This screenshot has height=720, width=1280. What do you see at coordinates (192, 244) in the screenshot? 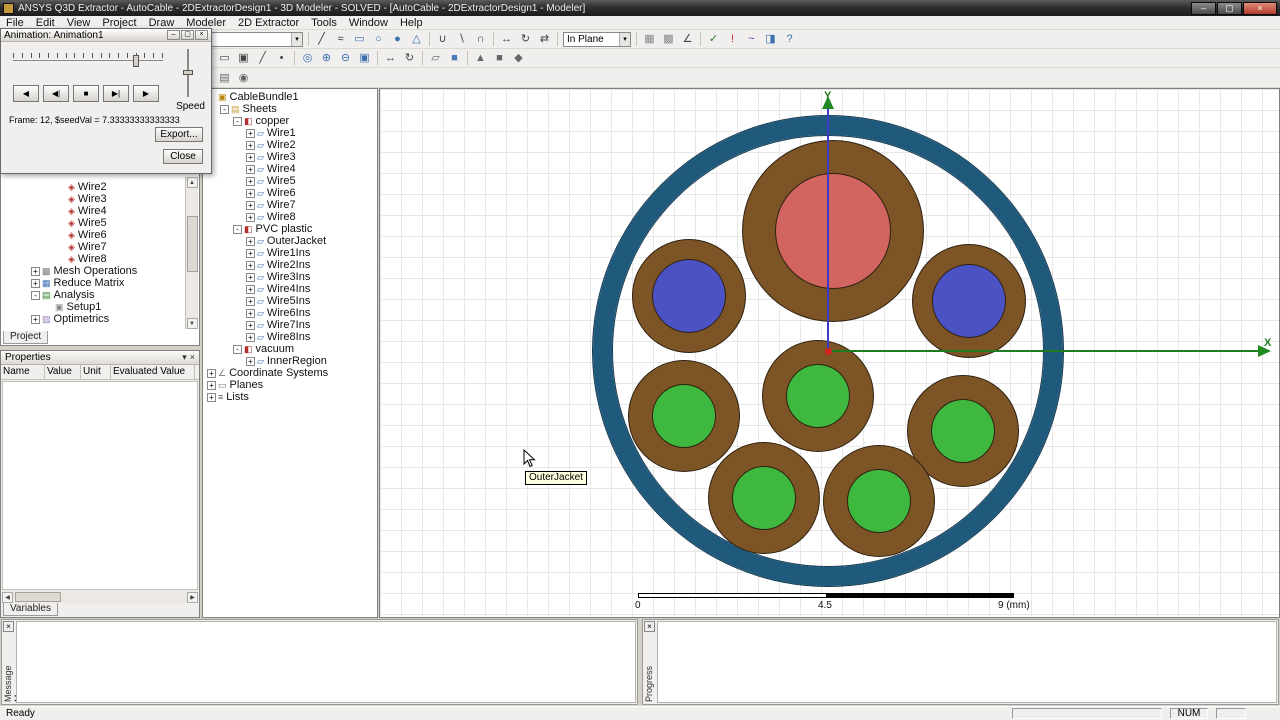
I see `scroll-thumb` at bounding box center [192, 244].